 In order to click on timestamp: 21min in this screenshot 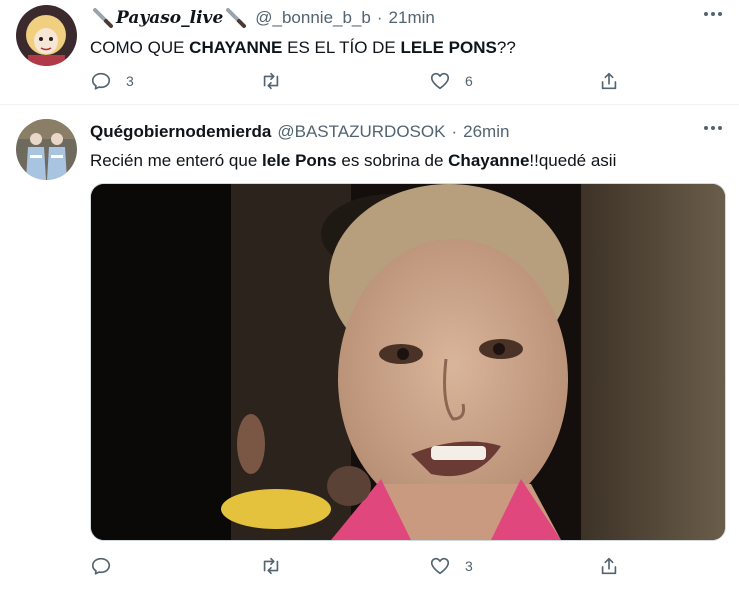, I will do `click(412, 18)`.